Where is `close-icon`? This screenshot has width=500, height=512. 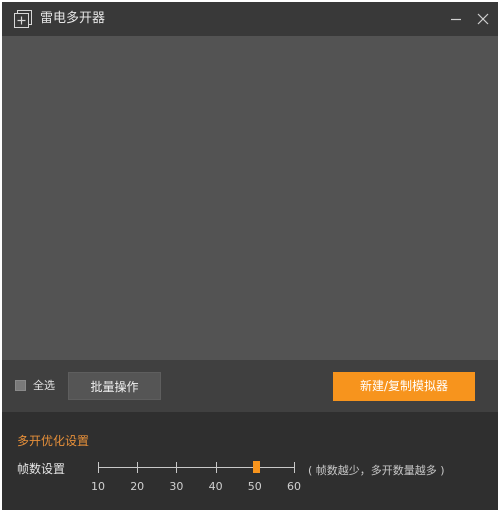 close-icon is located at coordinates (483, 19).